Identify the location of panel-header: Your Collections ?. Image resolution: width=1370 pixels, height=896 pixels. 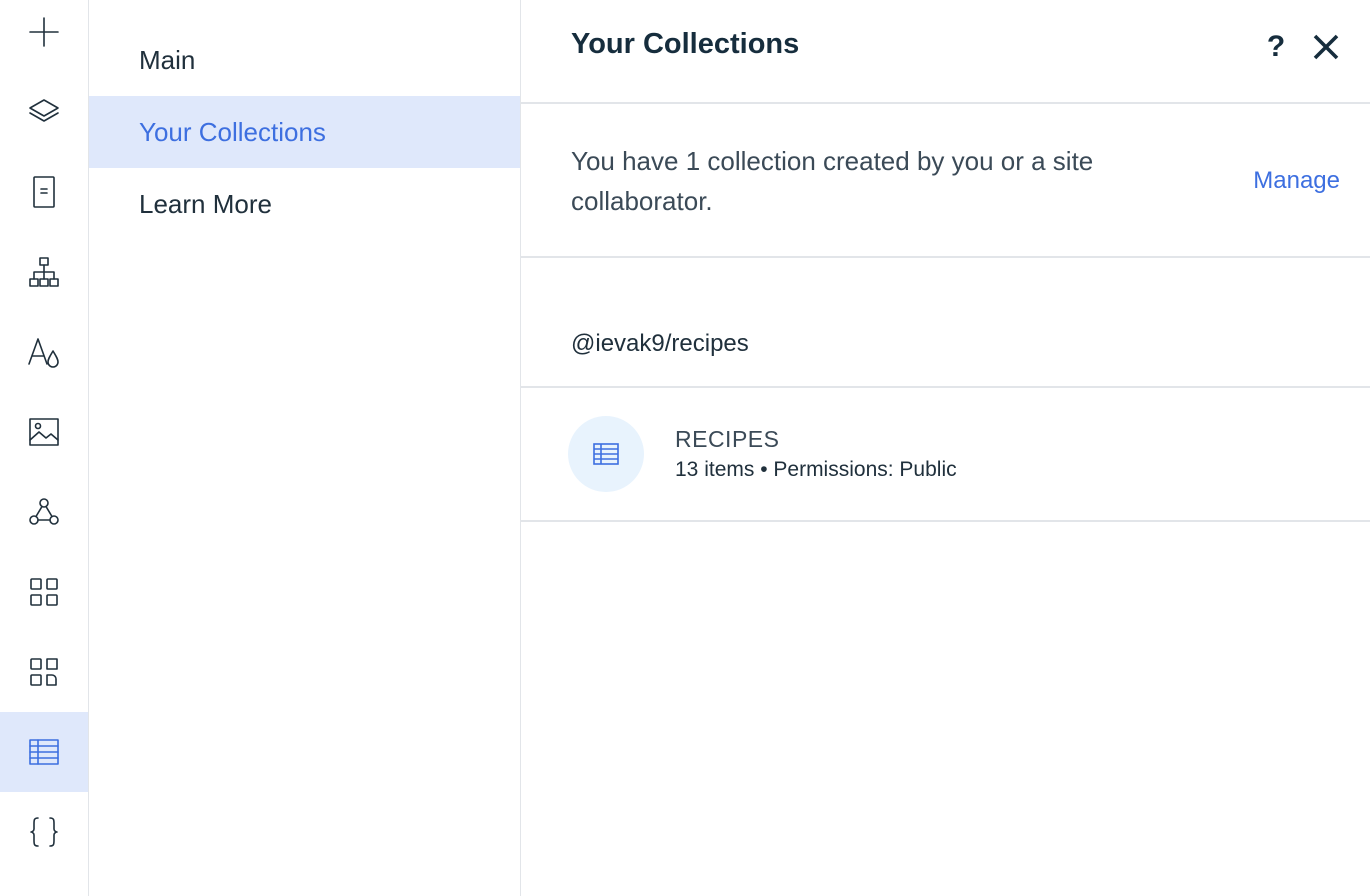
(945, 52).